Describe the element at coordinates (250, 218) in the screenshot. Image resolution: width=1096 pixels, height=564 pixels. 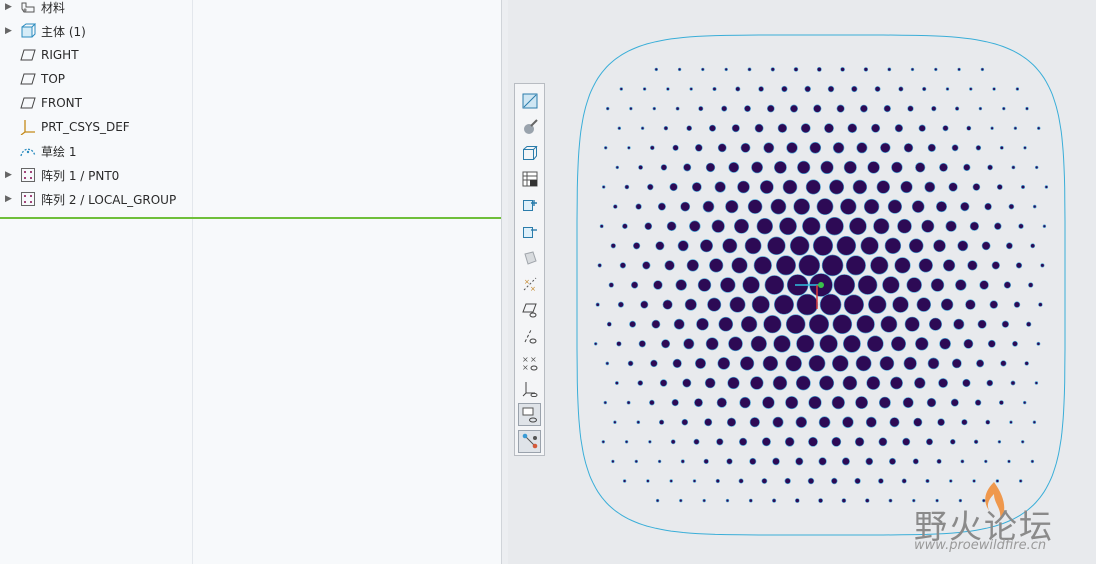
I see `tree-insert-indicator` at that location.